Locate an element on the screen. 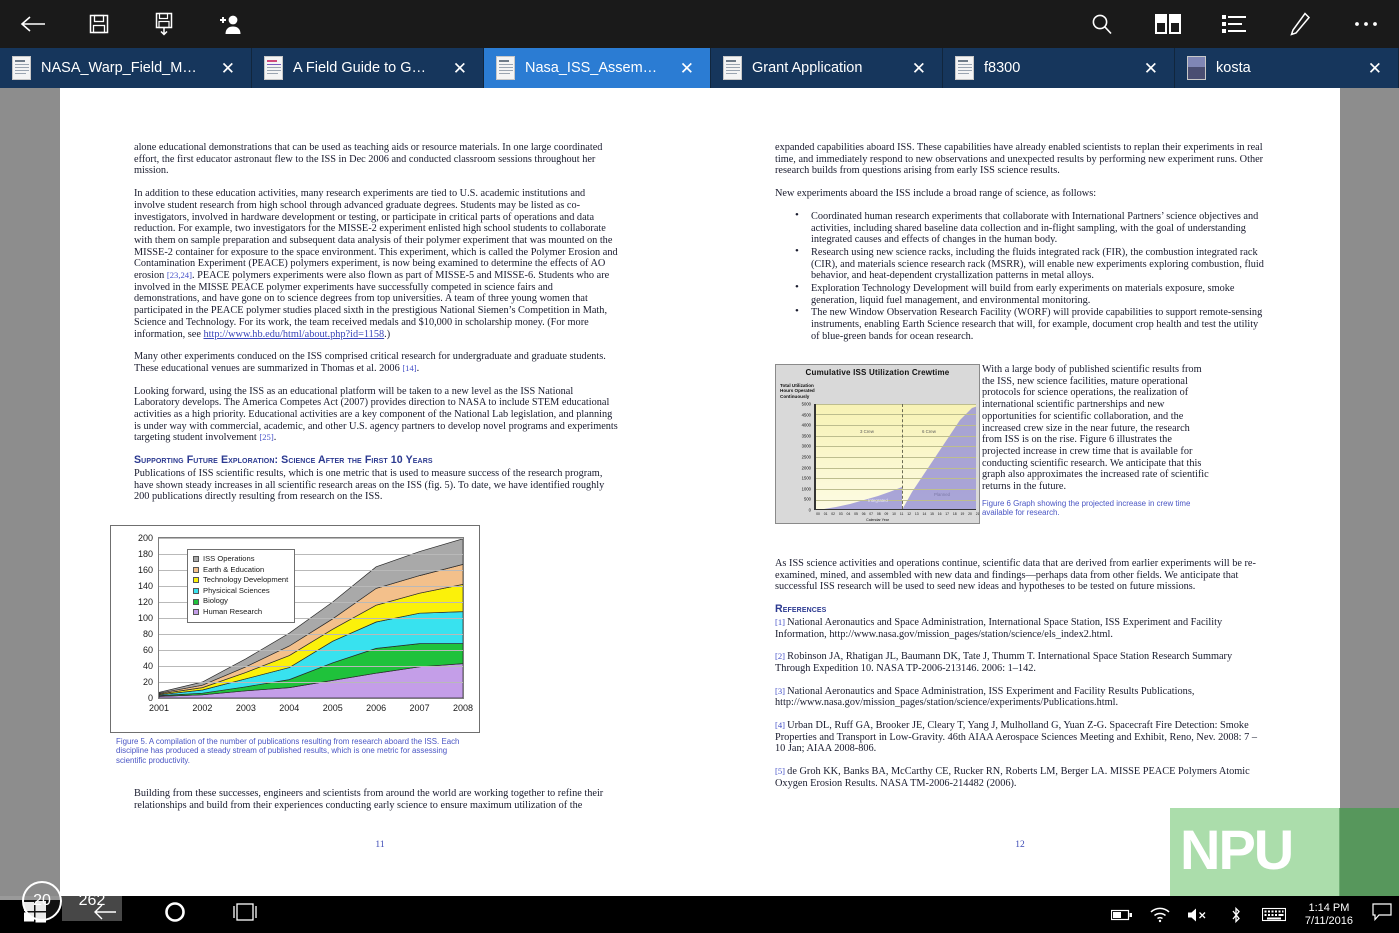 This screenshot has width=1399, height=933. current-page-number: 20 is located at coordinates (42, 901).